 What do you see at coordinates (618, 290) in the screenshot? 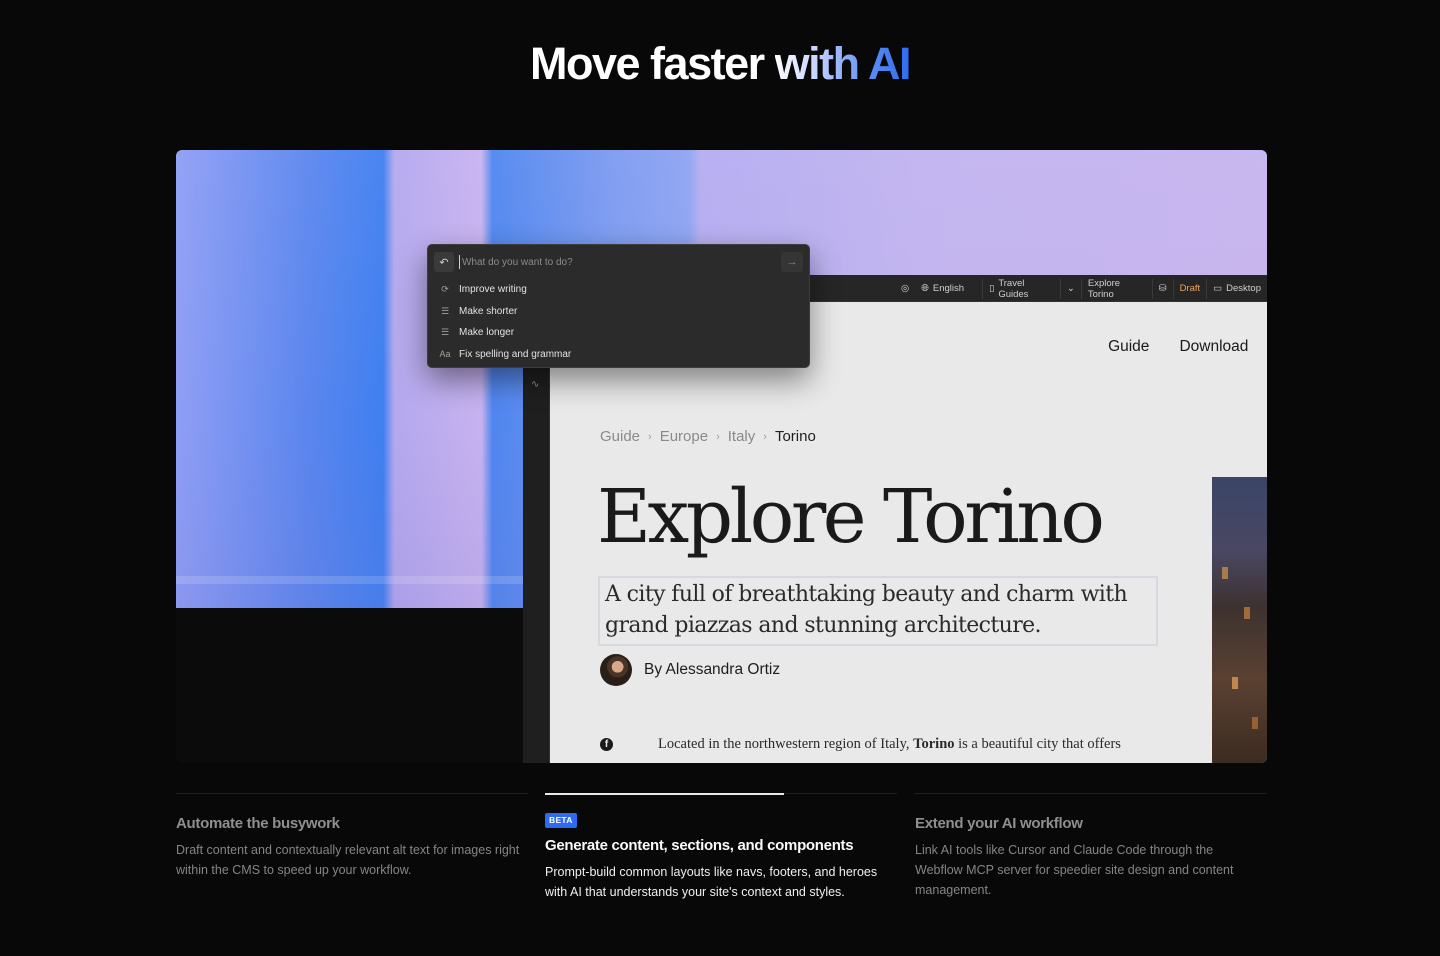
I see `ai-action-improve-writing: ⟳ Improve writing` at bounding box center [618, 290].